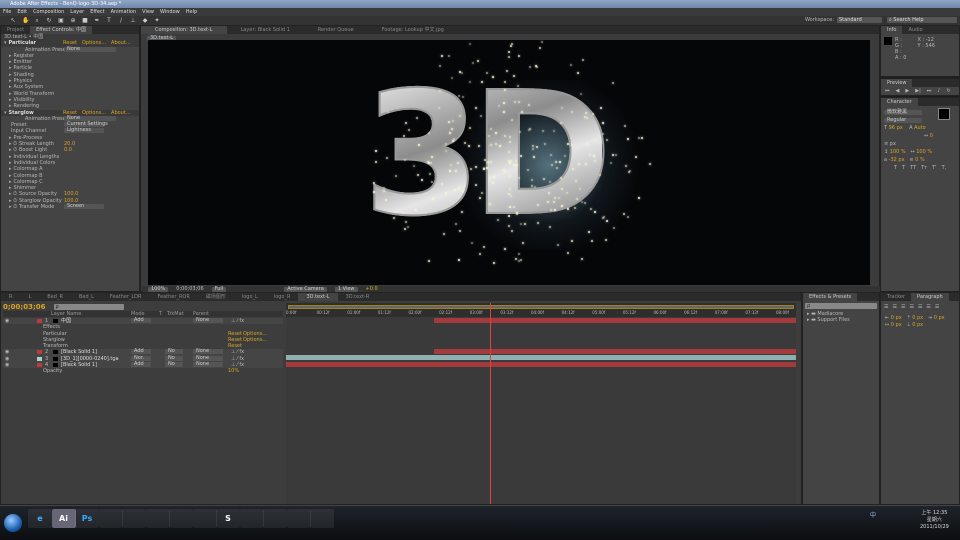 This screenshot has height=540, width=960. What do you see at coordinates (841, 306) in the screenshot?
I see `effects-search-input: ρ` at bounding box center [841, 306].